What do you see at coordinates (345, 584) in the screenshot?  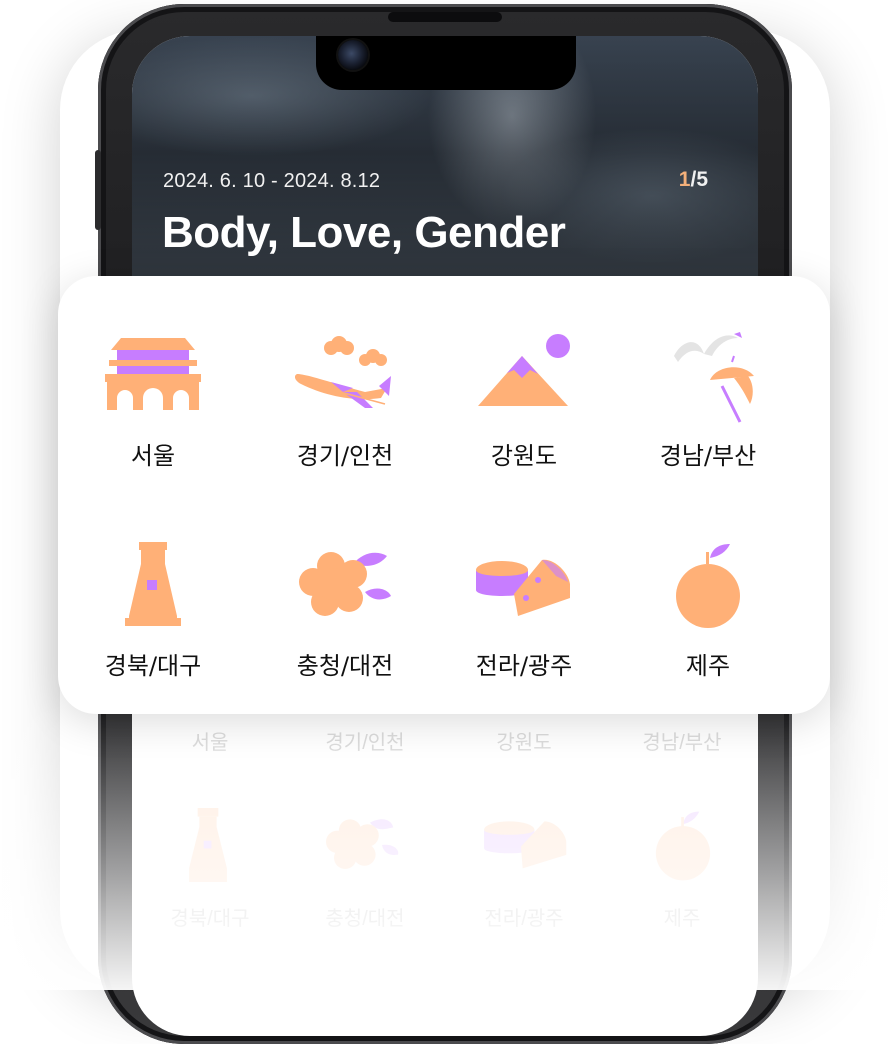 I see `flower-icon` at bounding box center [345, 584].